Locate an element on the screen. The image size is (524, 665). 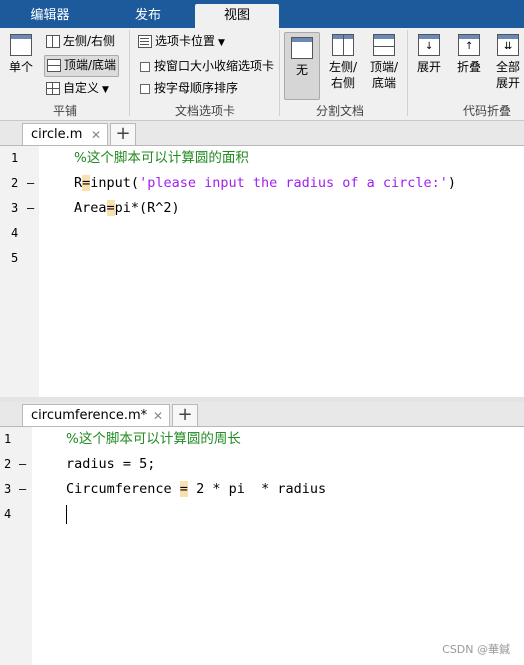
tab-publish: 发布 is located at coordinates (148, 16).